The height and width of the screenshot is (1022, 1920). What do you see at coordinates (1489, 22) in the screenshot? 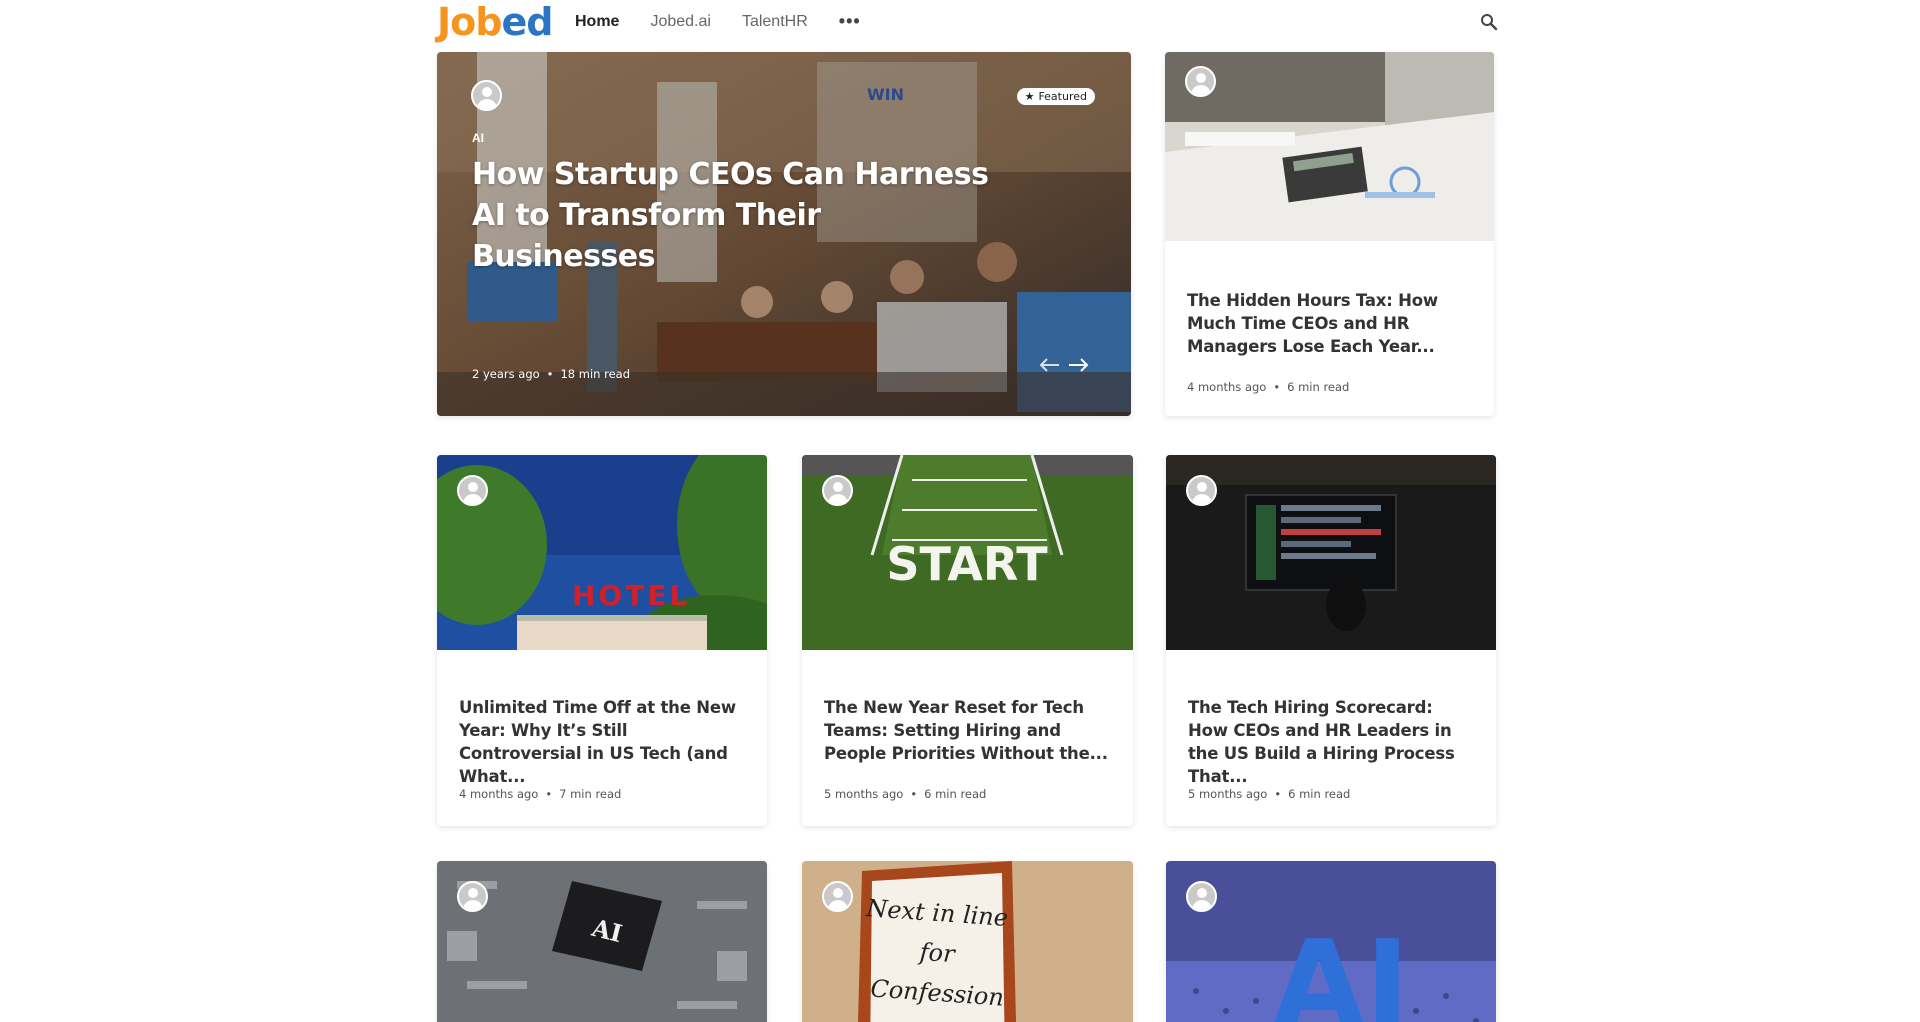
I see `search-icon` at bounding box center [1489, 22].